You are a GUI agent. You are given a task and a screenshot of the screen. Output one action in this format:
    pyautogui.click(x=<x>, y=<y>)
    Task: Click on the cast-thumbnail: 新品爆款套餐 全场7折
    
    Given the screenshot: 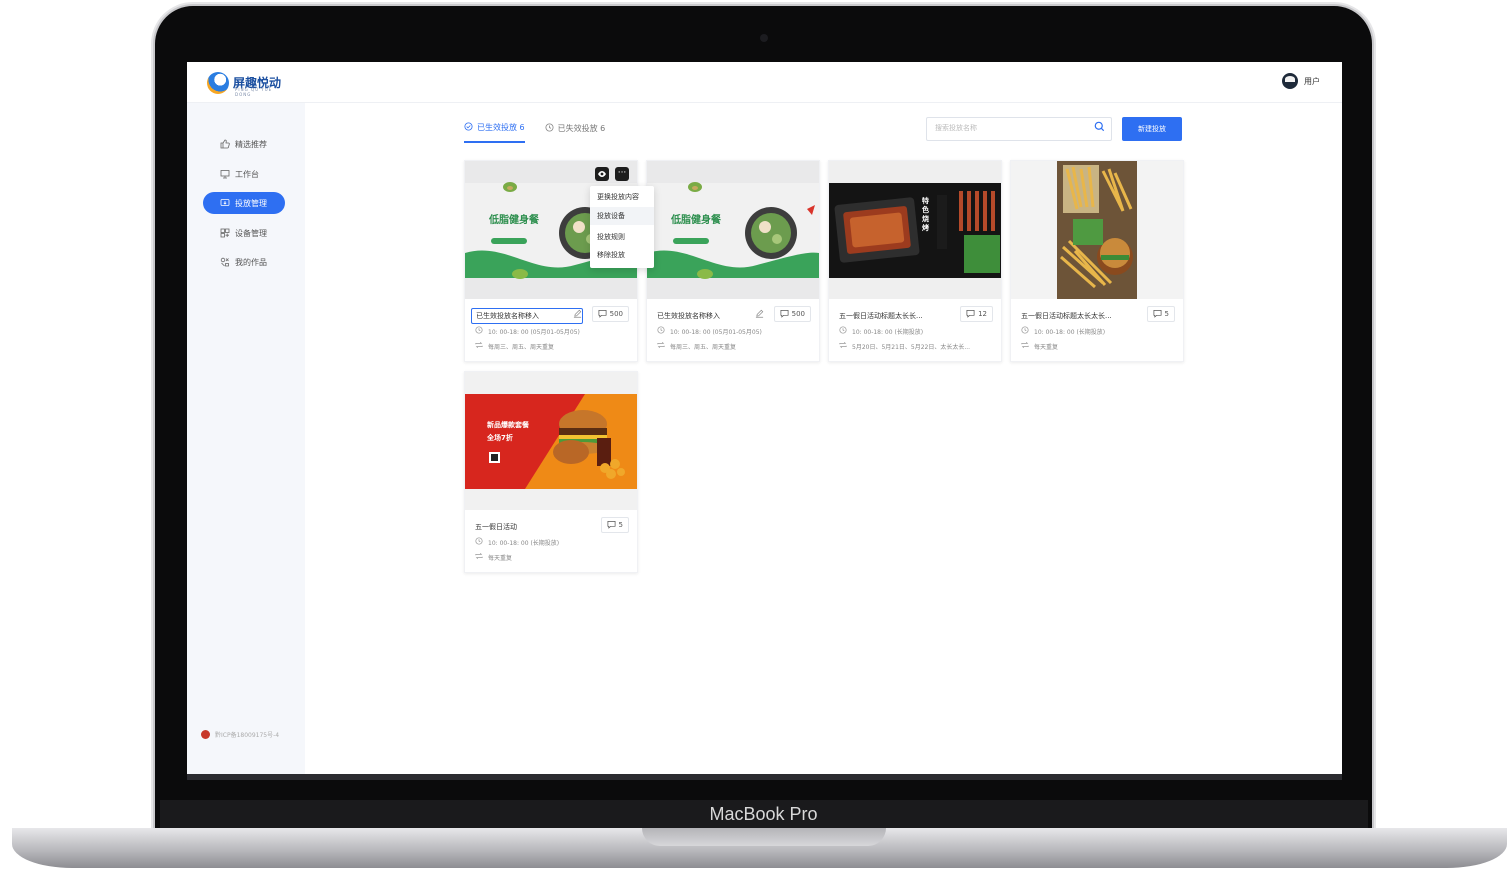 What is the action you would take?
    pyautogui.click(x=551, y=441)
    